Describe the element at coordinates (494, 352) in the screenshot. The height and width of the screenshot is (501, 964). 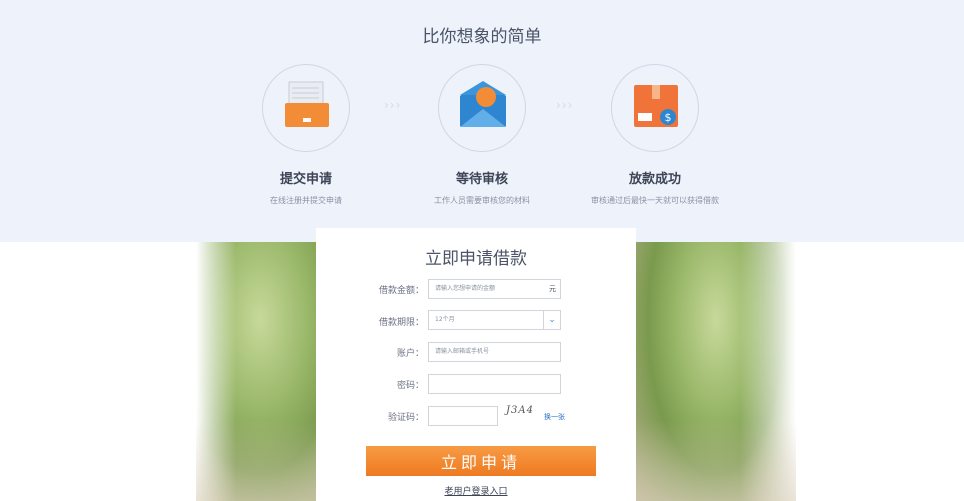
I see `account-input: 请输入邮箱或手机号` at that location.